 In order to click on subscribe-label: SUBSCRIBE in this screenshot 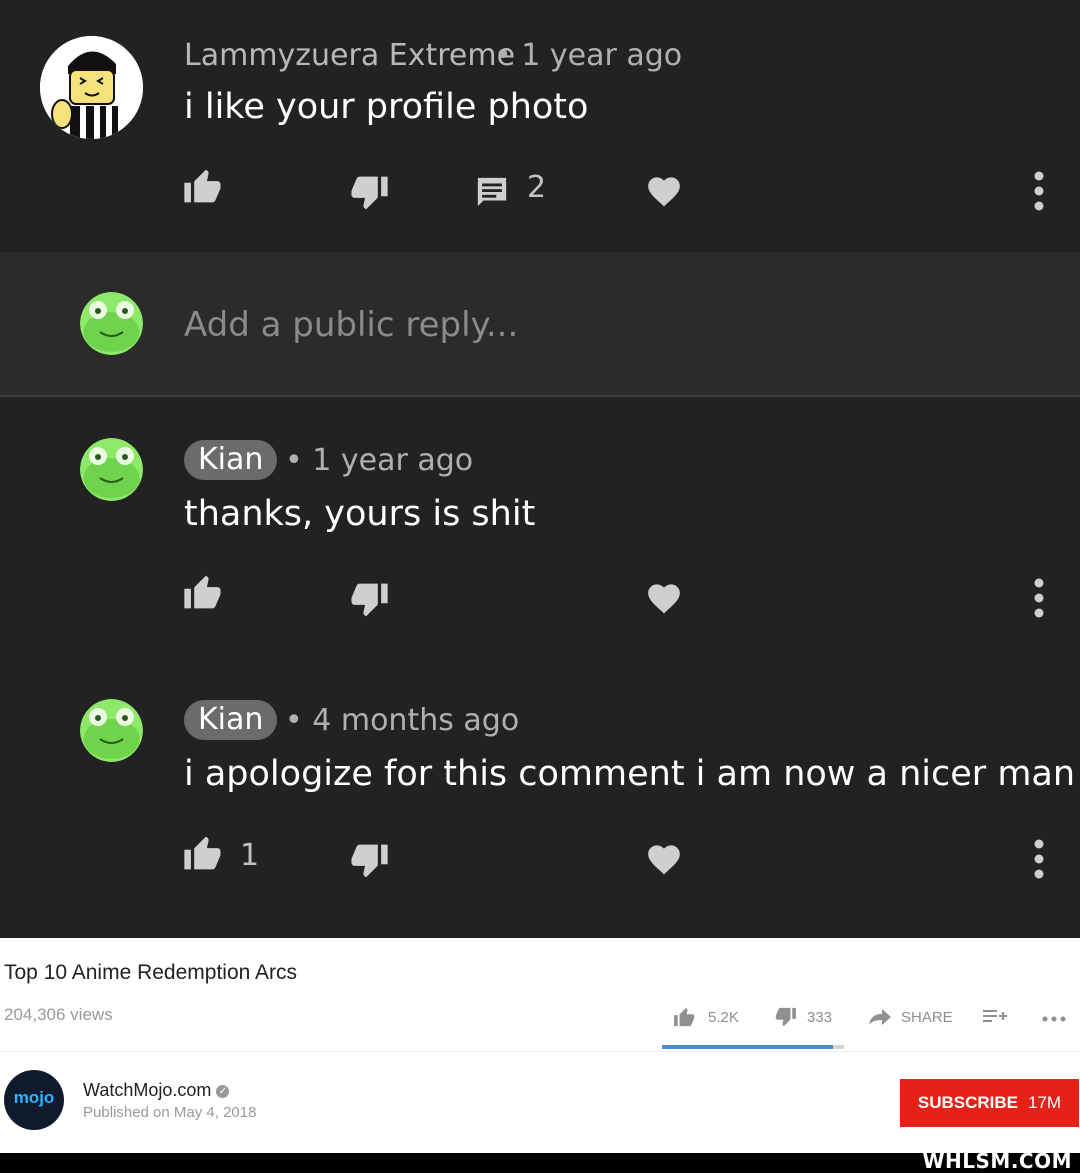, I will do `click(968, 1102)`.